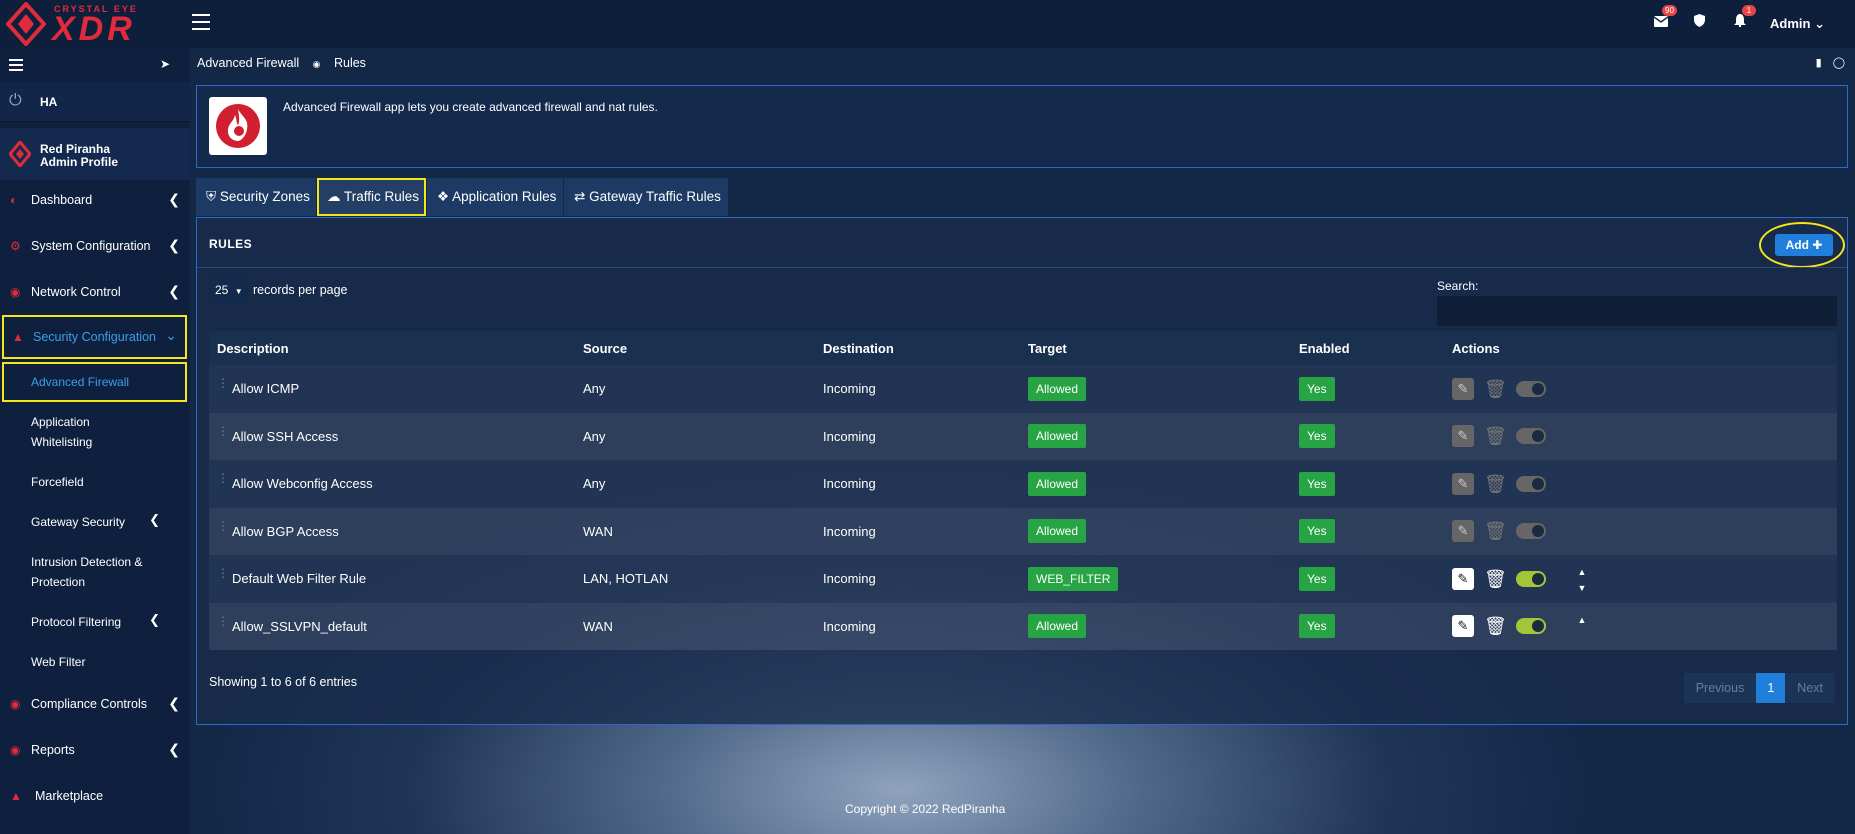 The width and height of the screenshot is (1855, 834). Describe the element at coordinates (917, 348) in the screenshot. I see `column-header: Destination` at that location.